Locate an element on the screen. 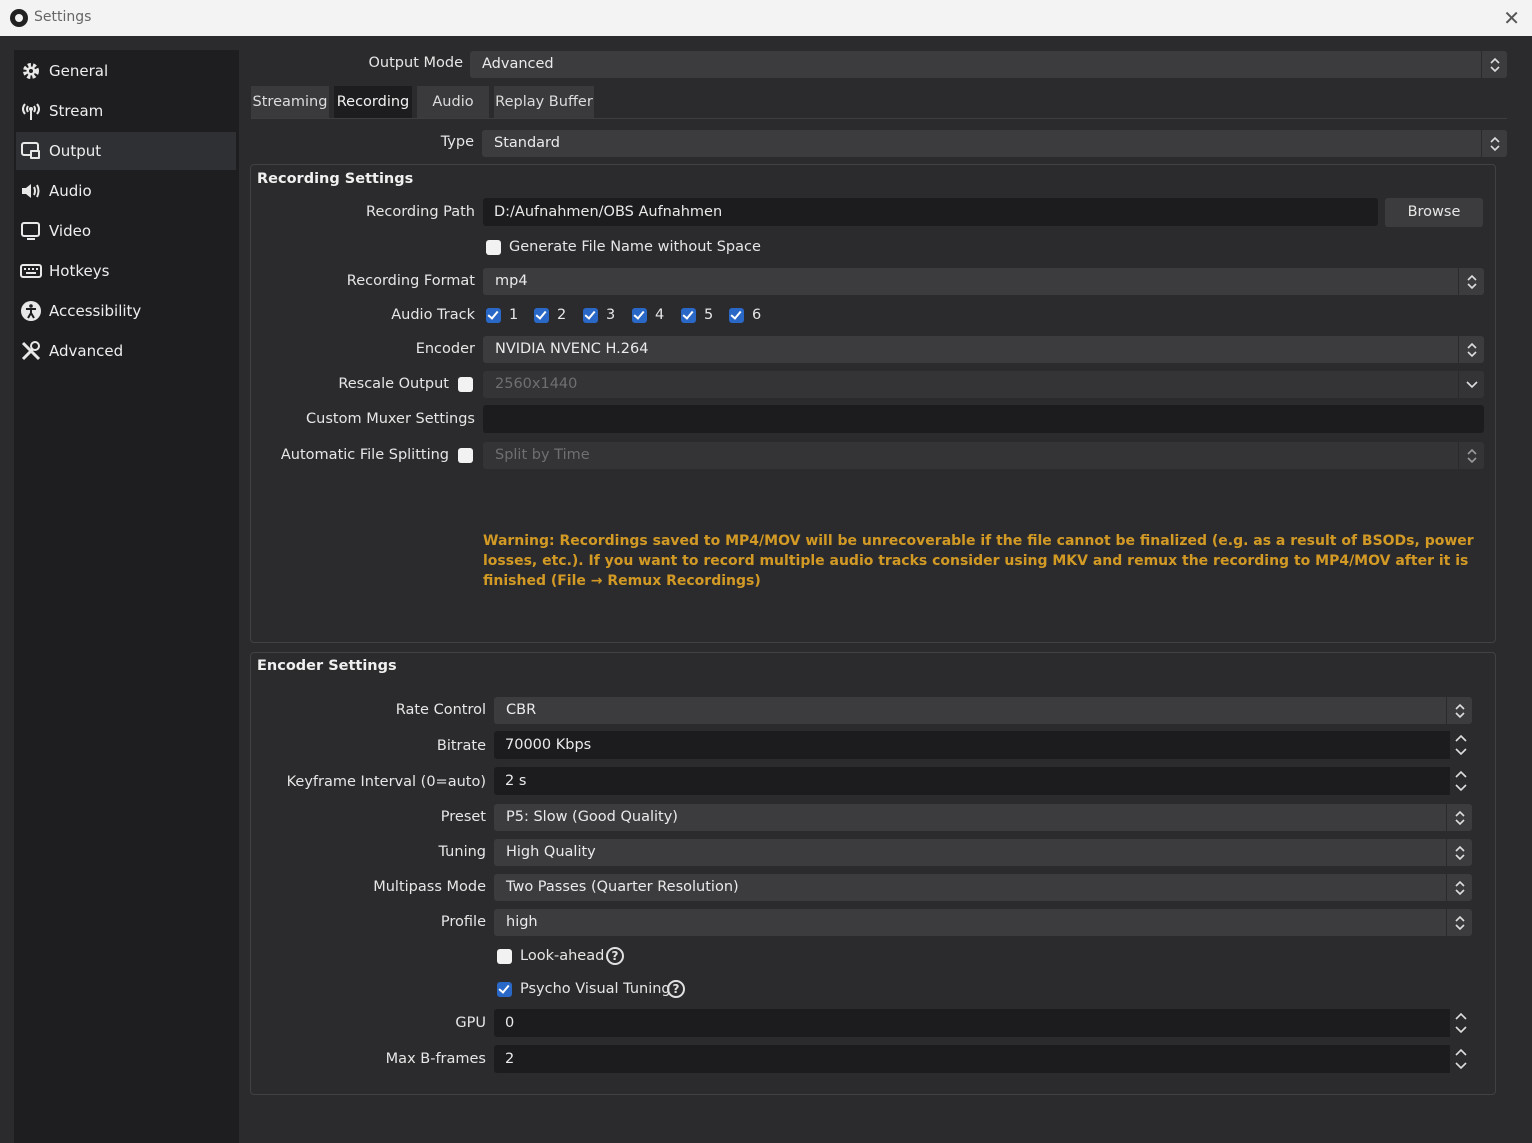  tuning-value: High Quality is located at coordinates (551, 852).